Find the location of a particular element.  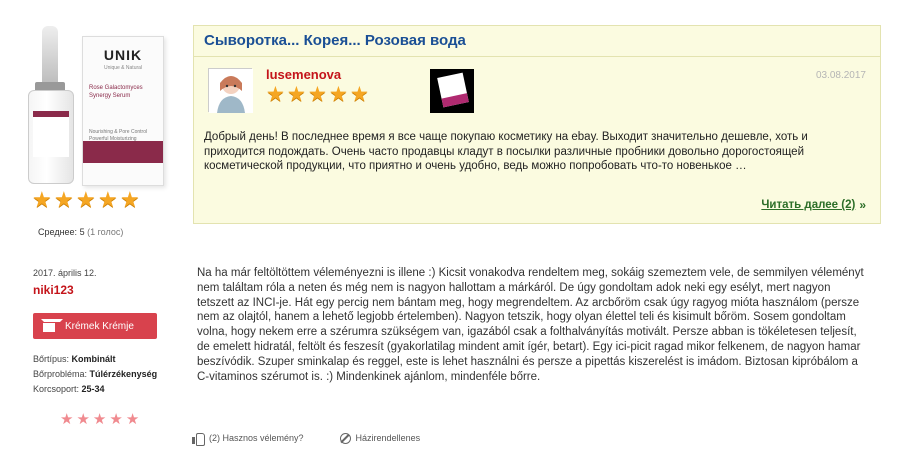

review-date: 03.08.2017 is located at coordinates (840, 75).